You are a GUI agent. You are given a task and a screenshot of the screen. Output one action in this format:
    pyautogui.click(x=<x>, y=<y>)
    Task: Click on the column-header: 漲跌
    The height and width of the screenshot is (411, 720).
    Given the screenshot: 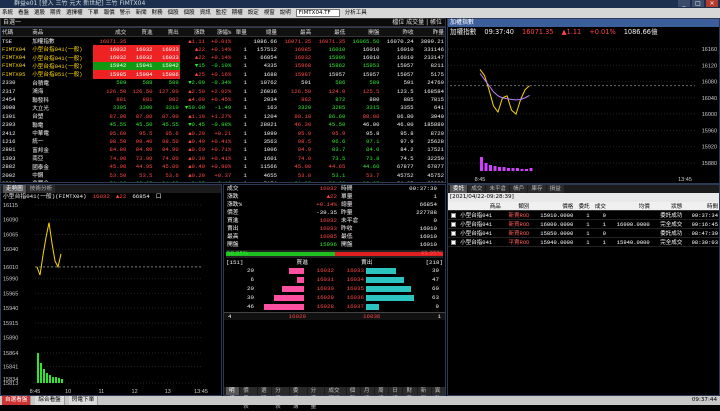 What is the action you would take?
    pyautogui.click(x=192, y=32)
    